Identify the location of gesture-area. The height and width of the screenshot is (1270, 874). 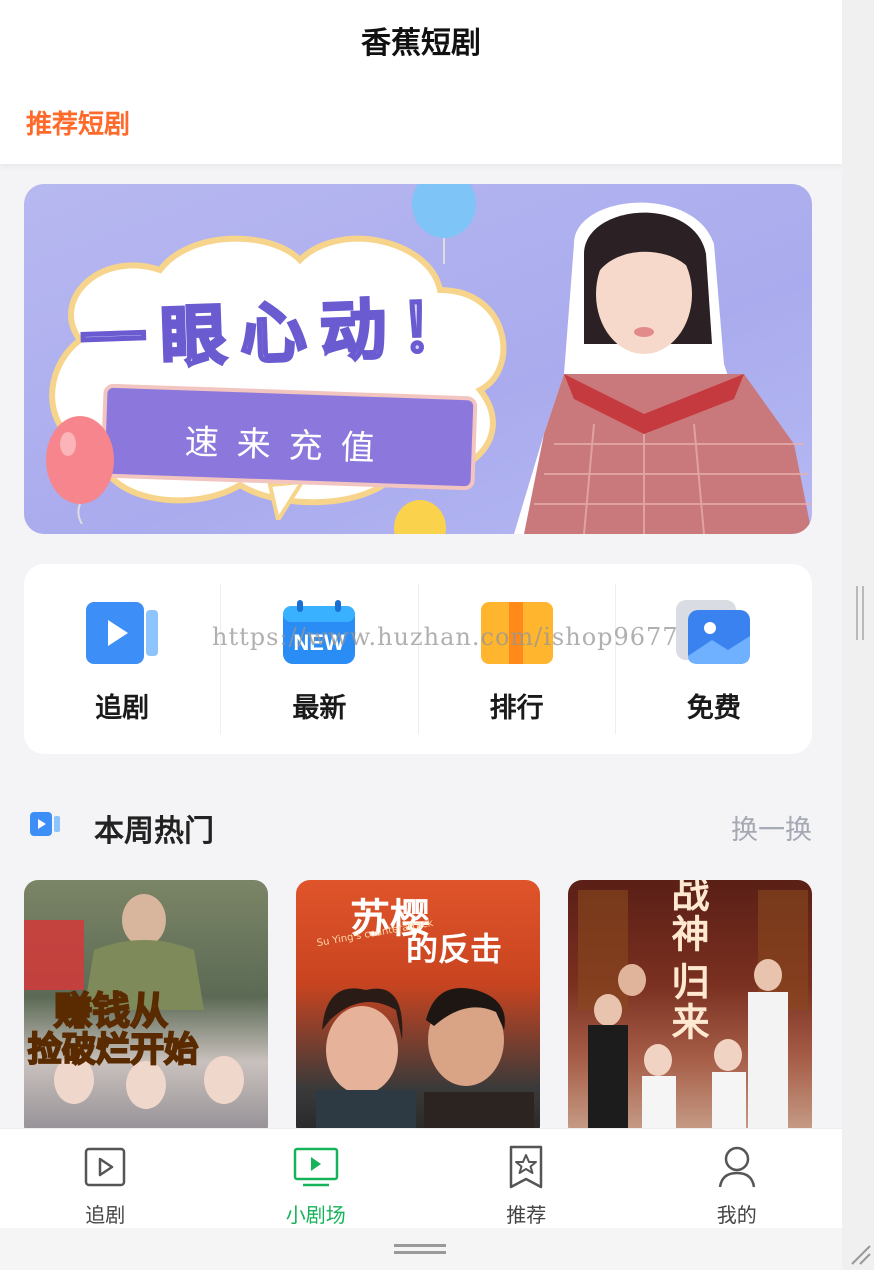
(421, 1249).